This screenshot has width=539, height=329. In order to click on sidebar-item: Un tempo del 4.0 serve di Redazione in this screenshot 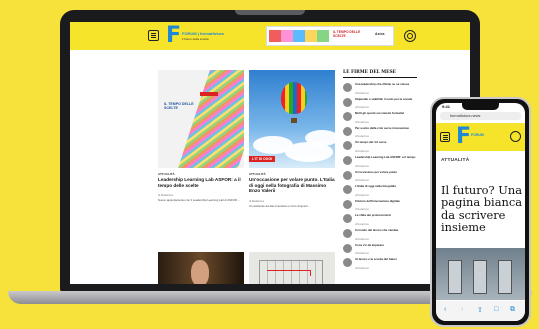, I will do `click(381, 147)`.